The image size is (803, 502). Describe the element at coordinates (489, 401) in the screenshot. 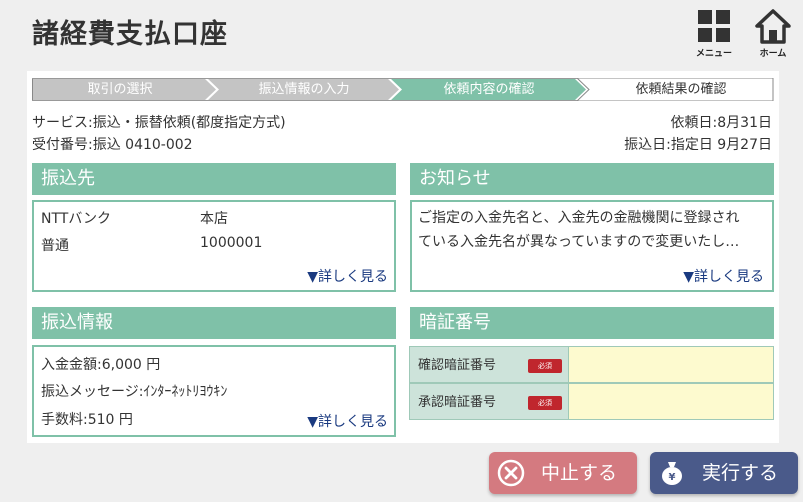

I see `approve-pin-label: 承認暗証番号 必須` at that location.